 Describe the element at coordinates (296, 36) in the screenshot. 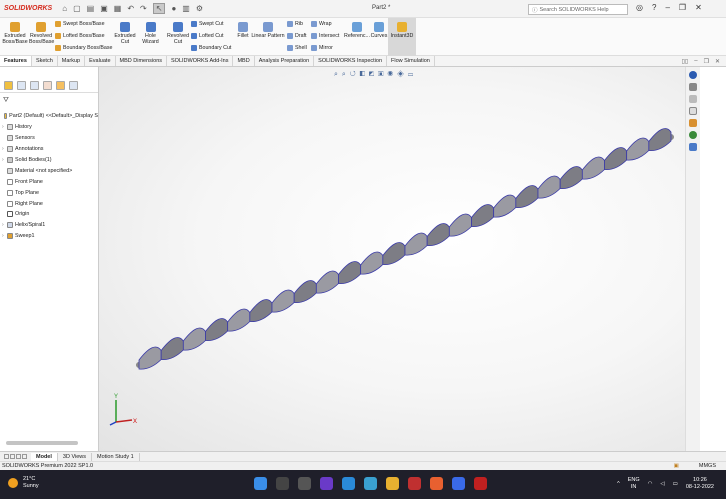

I see `draft-button: Draft` at that location.